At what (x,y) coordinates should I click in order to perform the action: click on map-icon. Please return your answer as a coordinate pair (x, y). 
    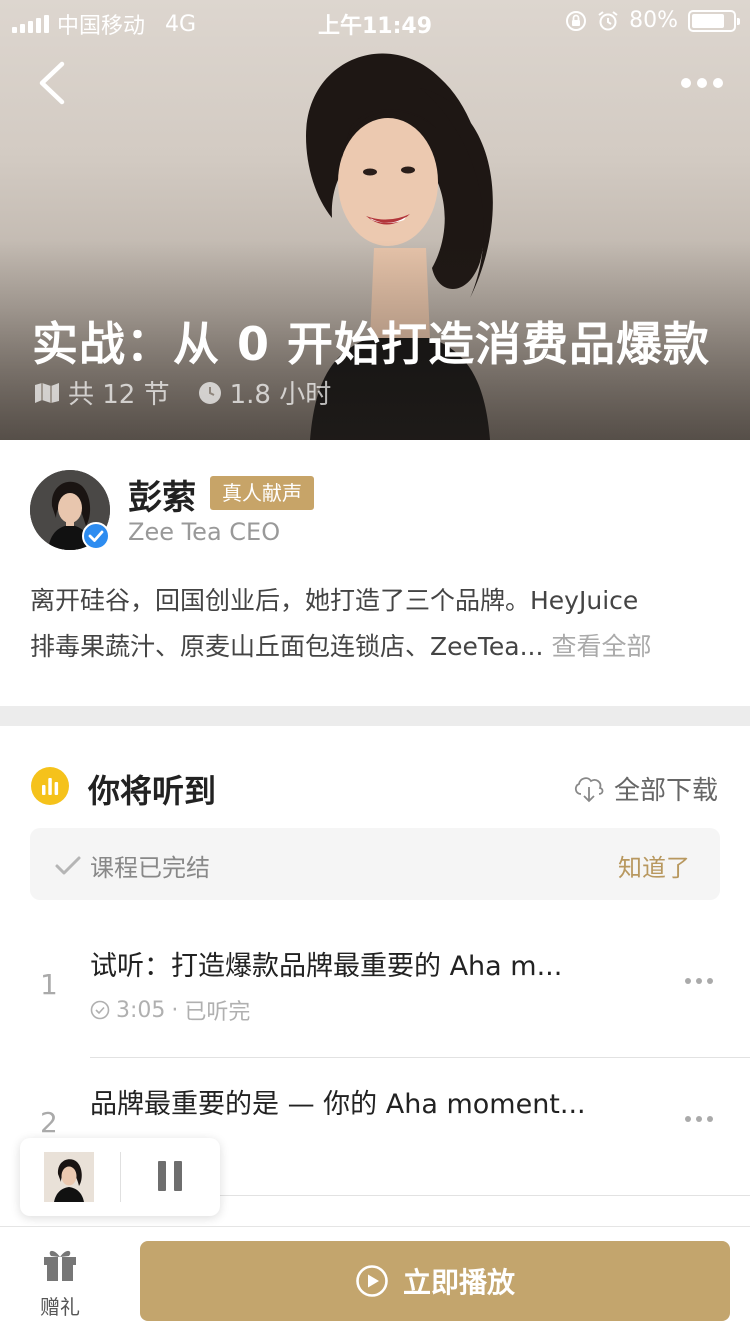
    Looking at the image, I should click on (47, 392).